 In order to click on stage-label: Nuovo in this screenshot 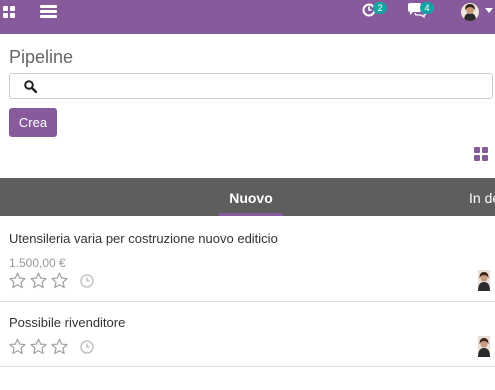, I will do `click(251, 198)`.